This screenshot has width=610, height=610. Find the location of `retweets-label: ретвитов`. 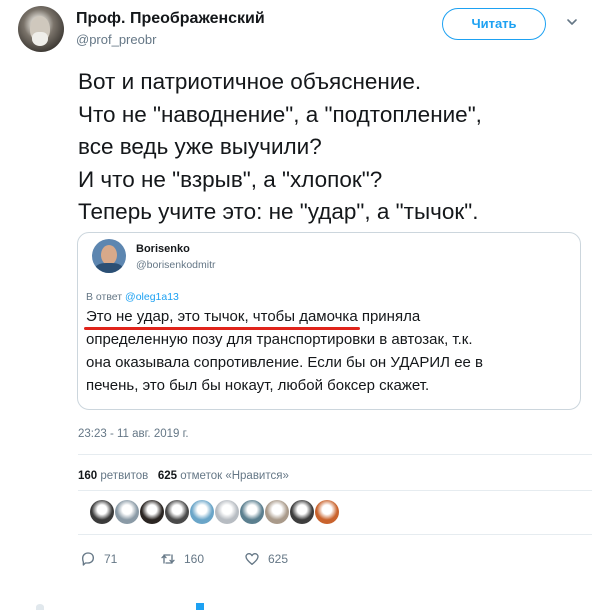

retweets-label: ретвитов is located at coordinates (124, 476).